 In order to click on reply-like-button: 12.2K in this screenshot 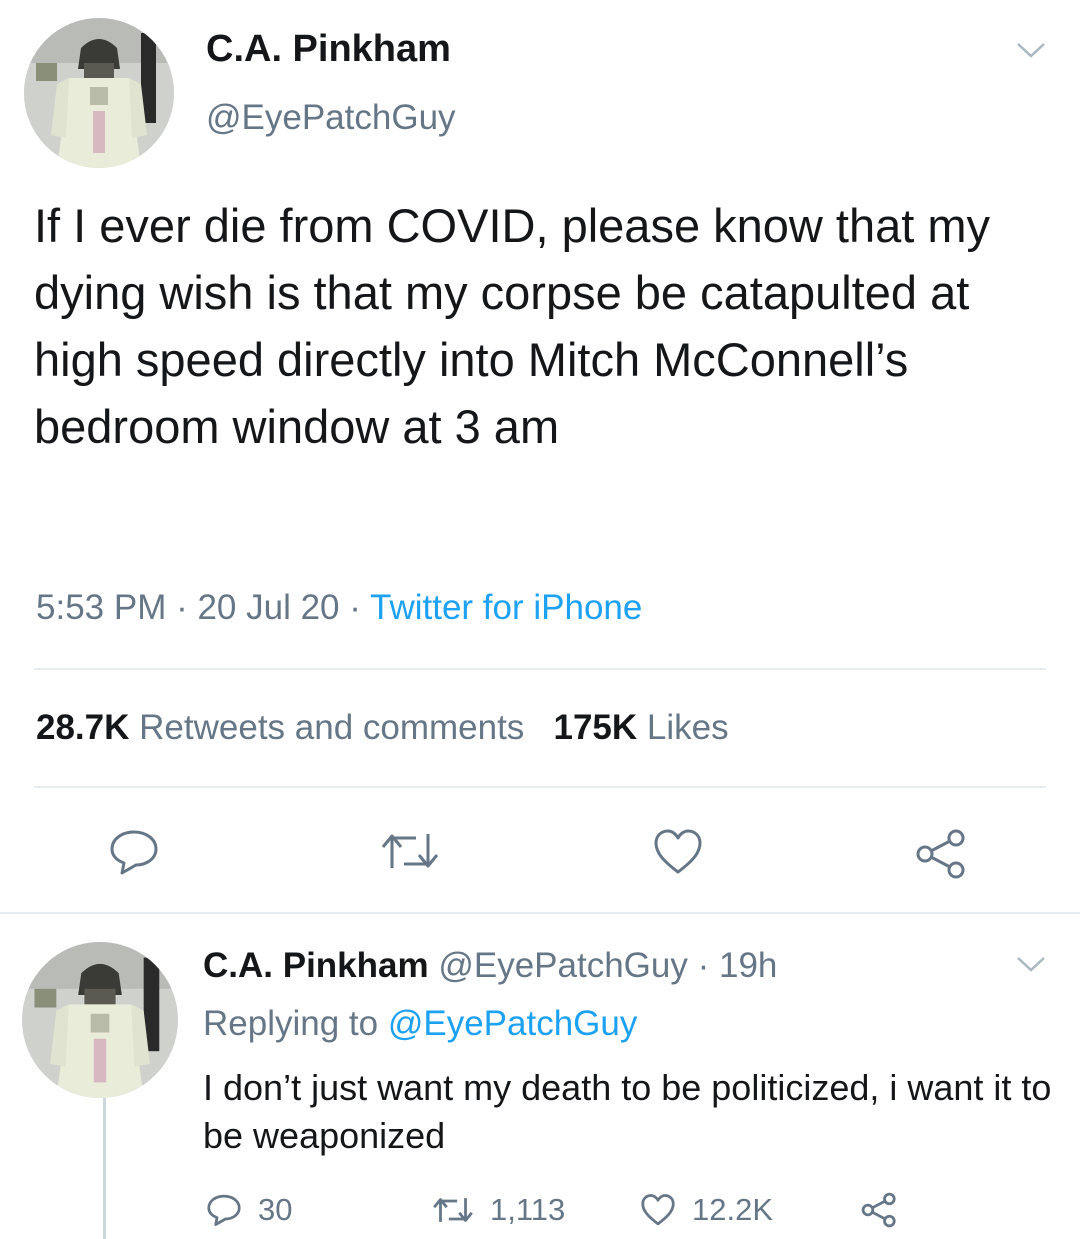, I will do `click(706, 1210)`.